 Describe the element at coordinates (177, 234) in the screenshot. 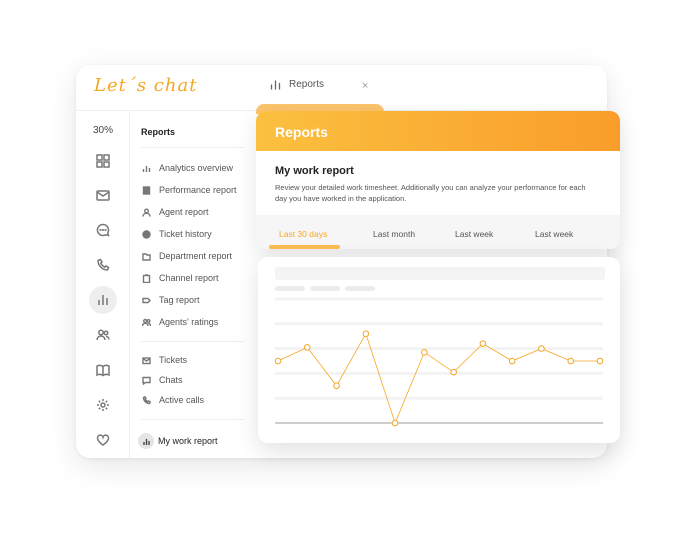

I see `nav-item-ticket-history: Ticket history` at that location.